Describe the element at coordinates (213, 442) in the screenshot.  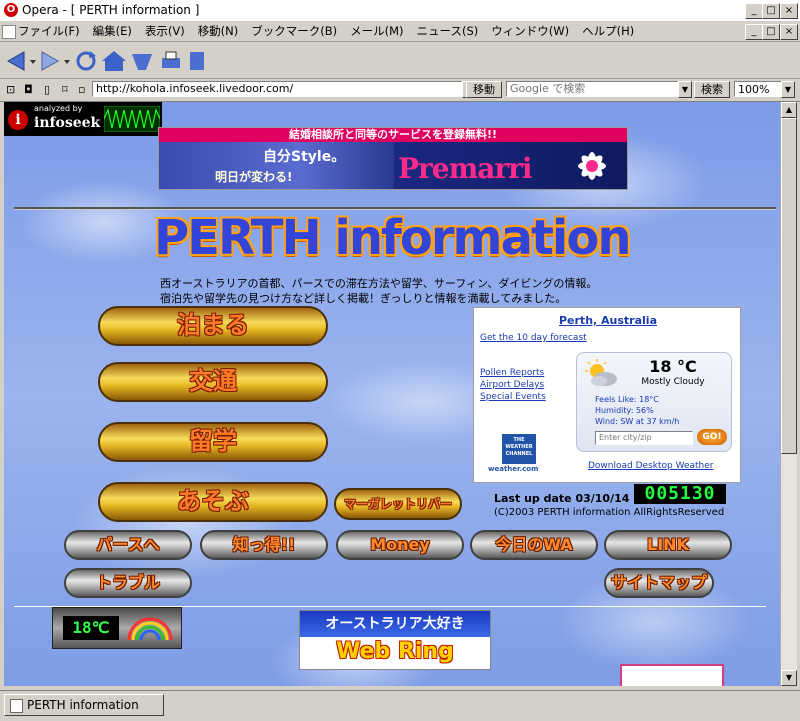
I see `study-abroad-button: 留学` at that location.